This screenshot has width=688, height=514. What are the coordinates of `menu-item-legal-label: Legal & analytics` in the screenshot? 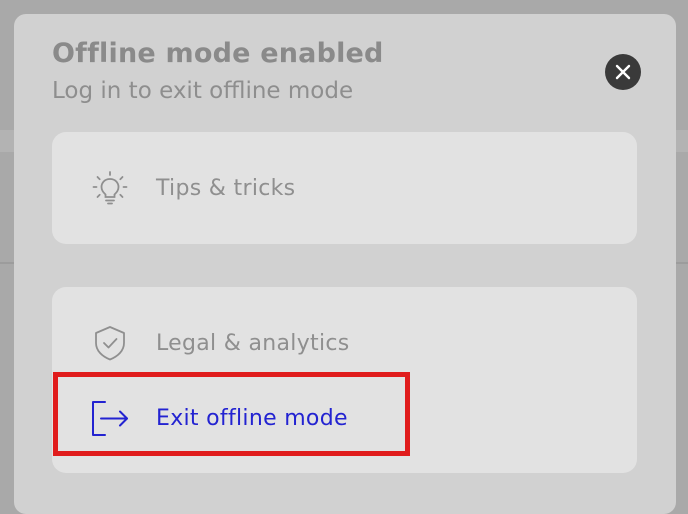 It's located at (253, 343).